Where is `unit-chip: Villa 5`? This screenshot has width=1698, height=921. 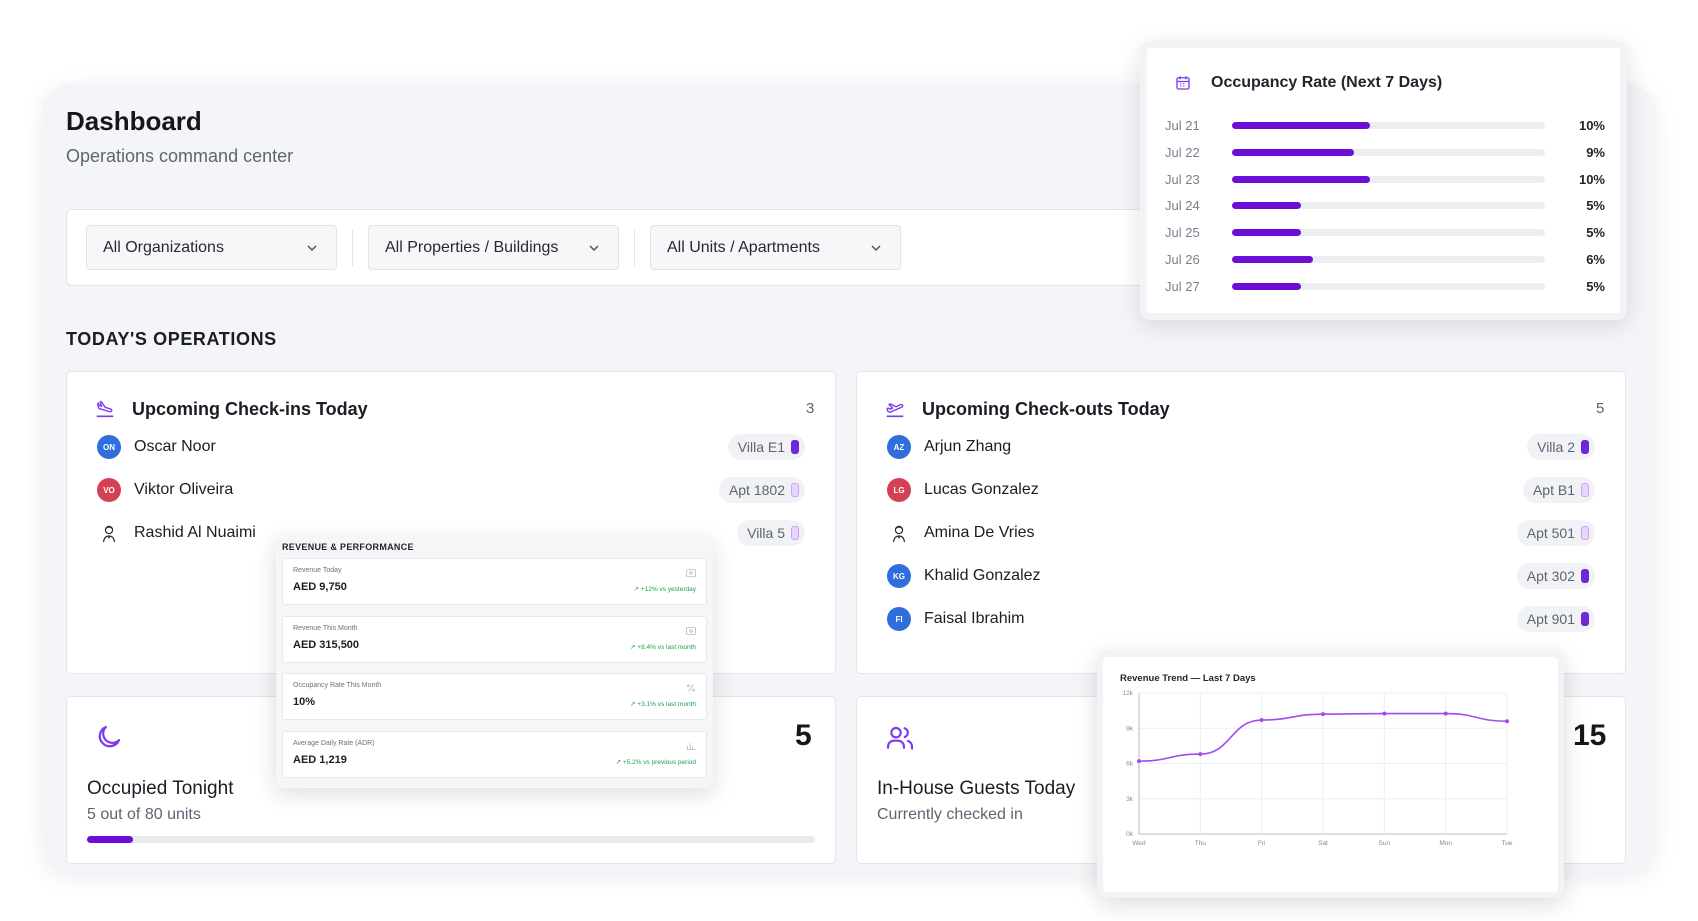
unit-chip: Villa 5 is located at coordinates (771, 533).